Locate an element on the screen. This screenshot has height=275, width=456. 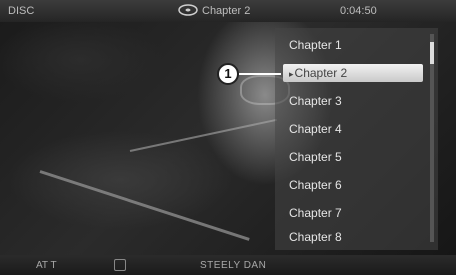
dvd-disc-icon is located at coordinates (188, 10).